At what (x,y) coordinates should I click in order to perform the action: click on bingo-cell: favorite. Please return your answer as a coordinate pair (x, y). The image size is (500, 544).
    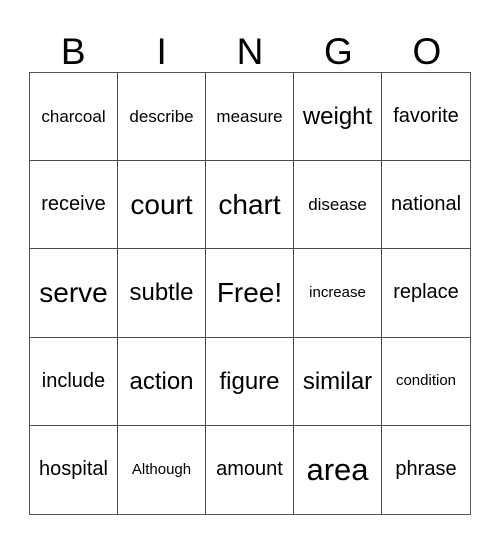
    Looking at the image, I should click on (426, 117).